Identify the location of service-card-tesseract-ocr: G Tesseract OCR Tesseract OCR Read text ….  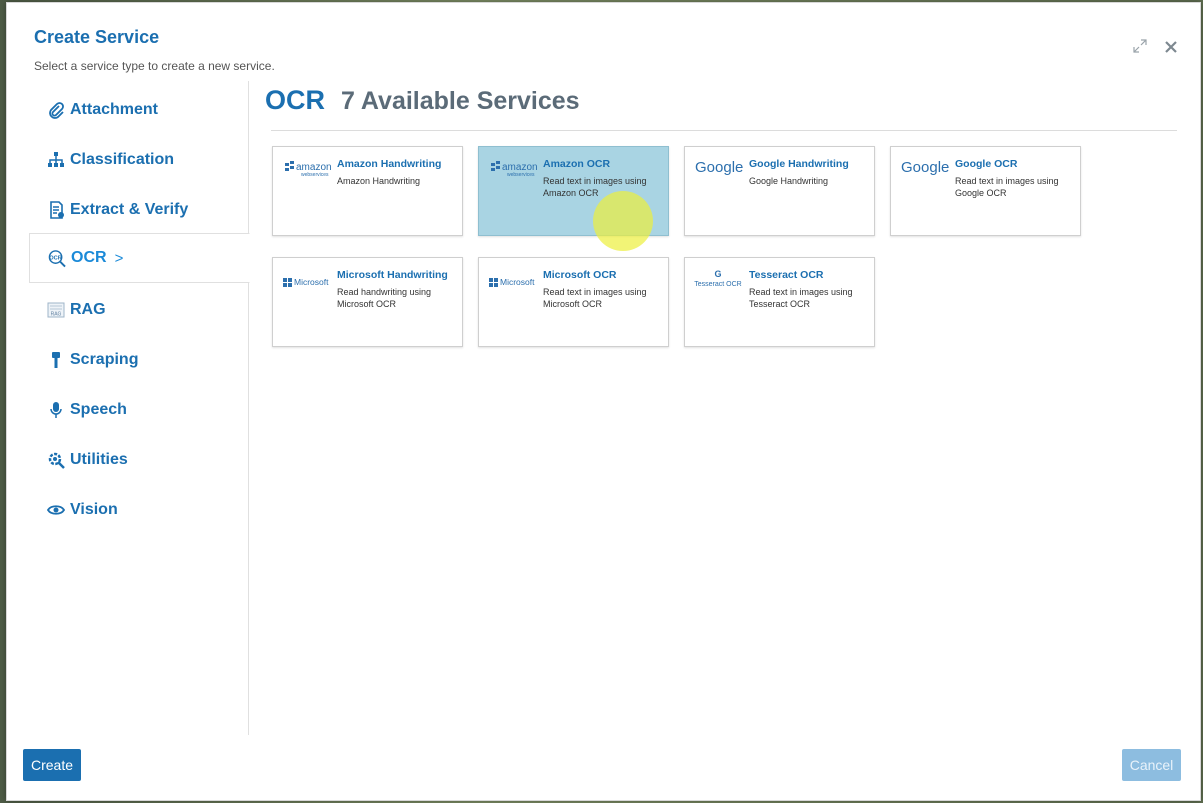
(779, 302).